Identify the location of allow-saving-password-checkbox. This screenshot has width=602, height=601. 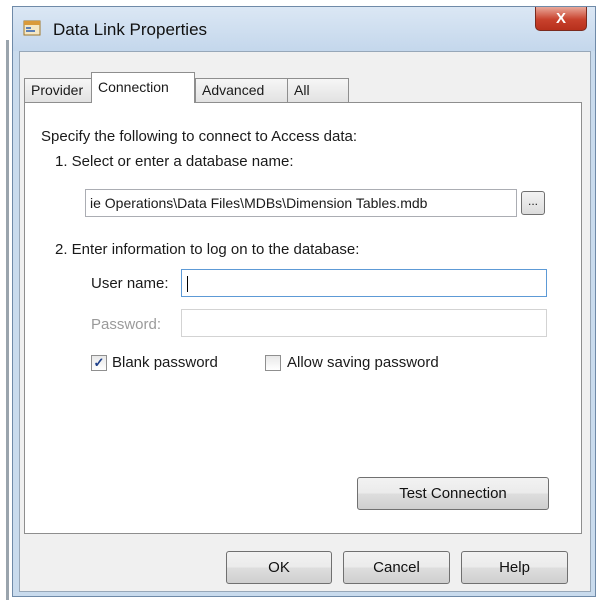
(273, 363).